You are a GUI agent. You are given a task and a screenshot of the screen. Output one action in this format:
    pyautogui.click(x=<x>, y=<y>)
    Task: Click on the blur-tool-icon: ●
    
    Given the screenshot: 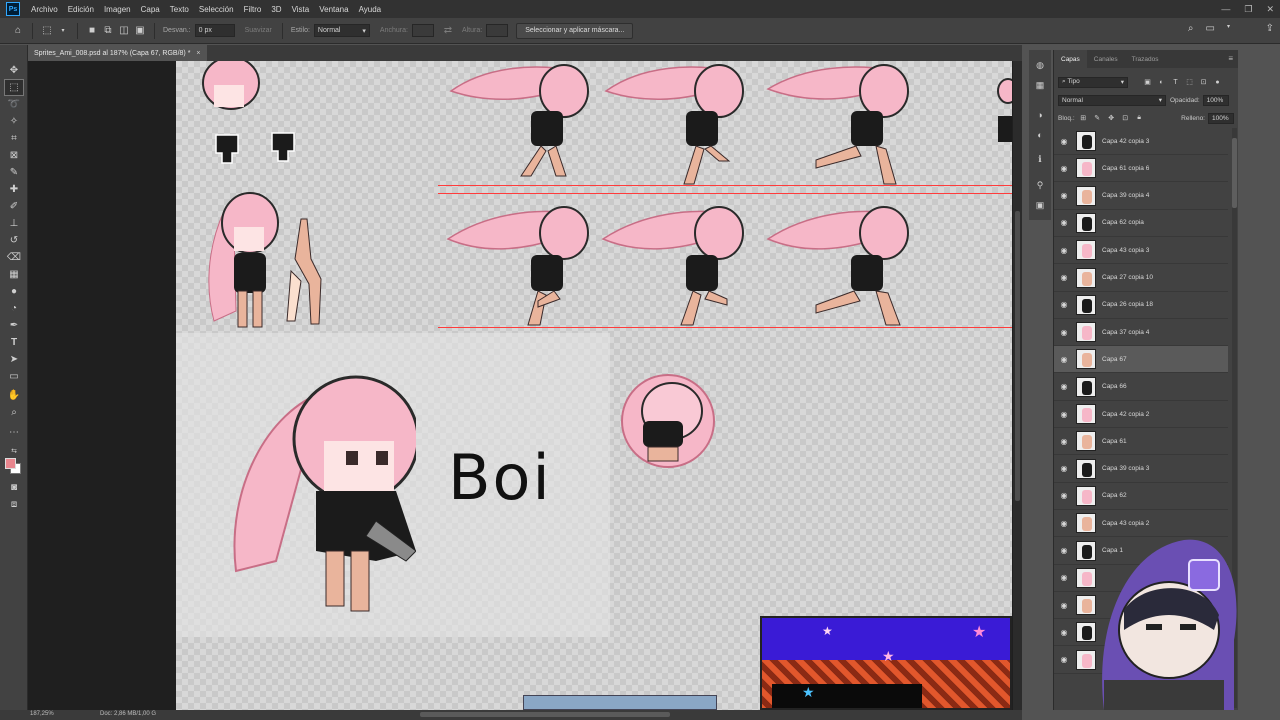 What is the action you would take?
    pyautogui.click(x=14, y=291)
    